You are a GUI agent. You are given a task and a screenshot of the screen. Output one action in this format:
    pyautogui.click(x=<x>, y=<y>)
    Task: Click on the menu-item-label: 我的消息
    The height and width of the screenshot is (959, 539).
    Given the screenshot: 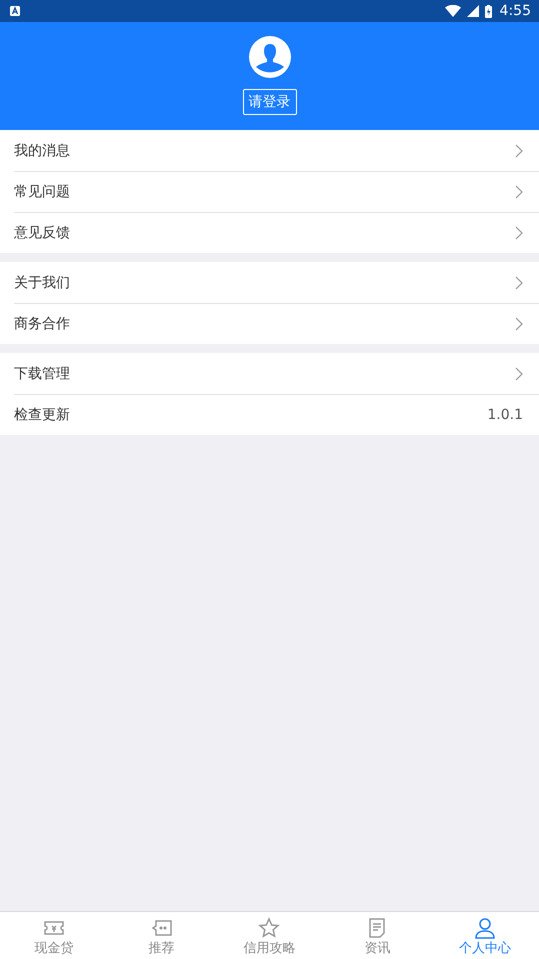 What is the action you would take?
    pyautogui.click(x=42, y=151)
    